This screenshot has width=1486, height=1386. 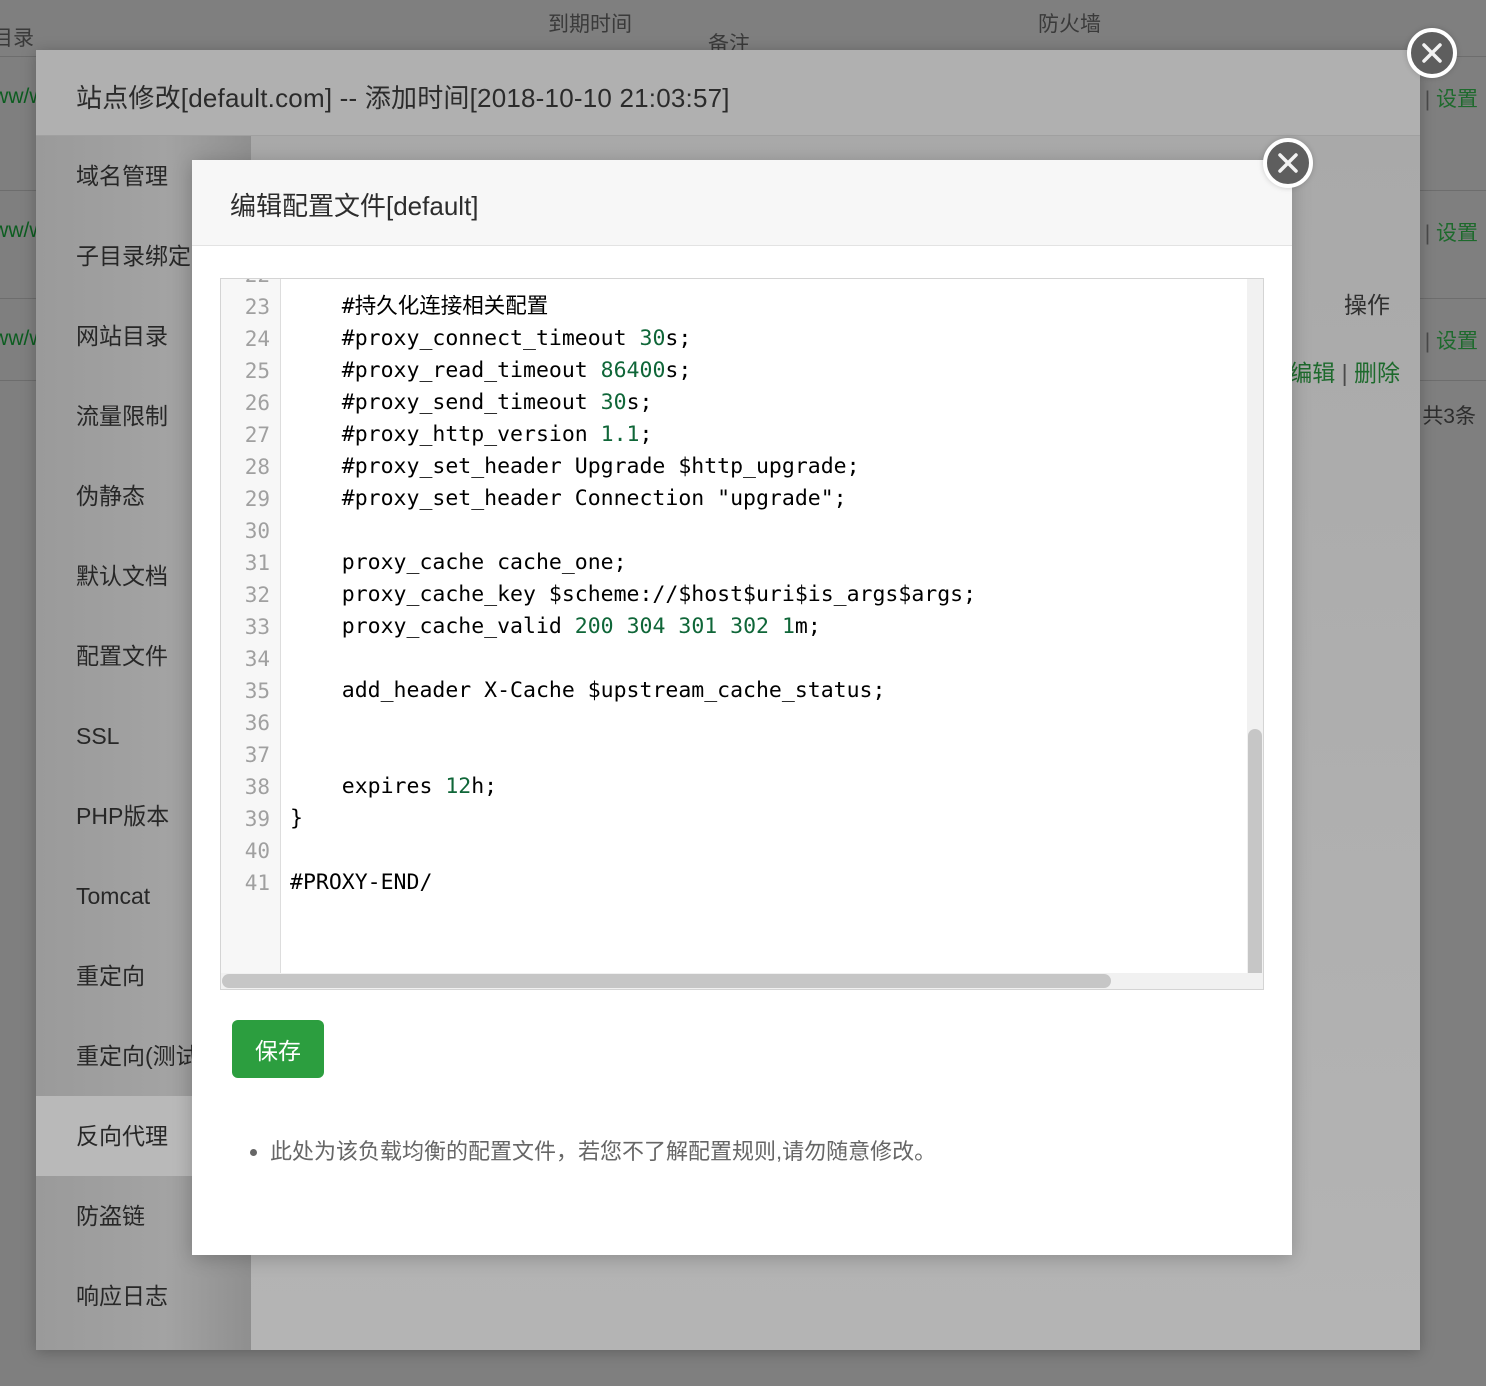 I want to click on line-number: 23, so click(x=257, y=307).